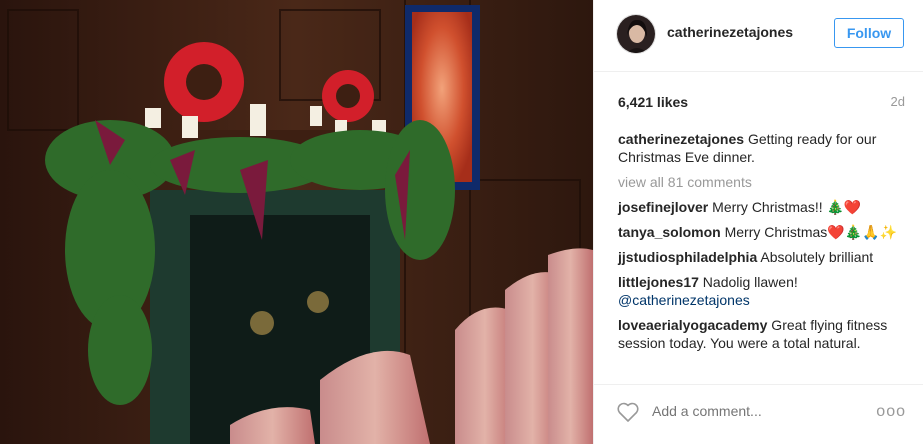  What do you see at coordinates (669, 232) in the screenshot?
I see `comment-username: tanya_solomon` at bounding box center [669, 232].